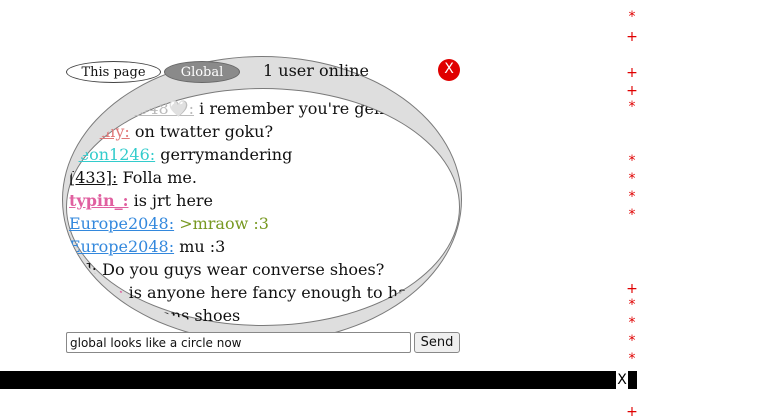 The width and height of the screenshot is (757, 420). Describe the element at coordinates (204, 131) in the screenshot. I see `message-text: on twatter goku?` at that location.